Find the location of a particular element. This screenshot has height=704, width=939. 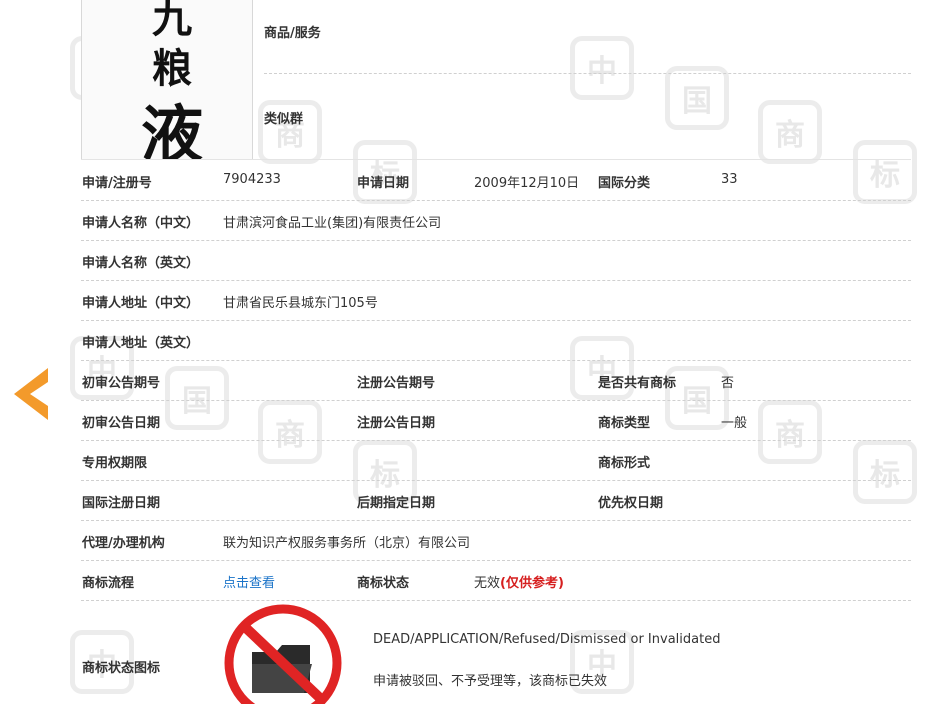

priority-label: 优先权日期 is located at coordinates (631, 503).